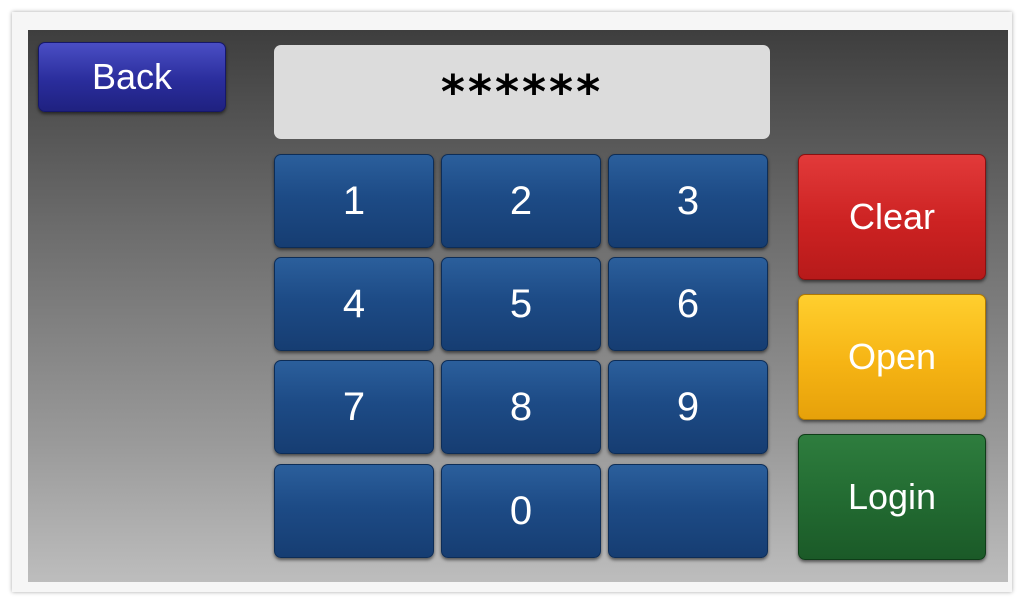 The width and height of the screenshot is (1022, 604). What do you see at coordinates (688, 407) in the screenshot?
I see `key-9-button: 9` at bounding box center [688, 407].